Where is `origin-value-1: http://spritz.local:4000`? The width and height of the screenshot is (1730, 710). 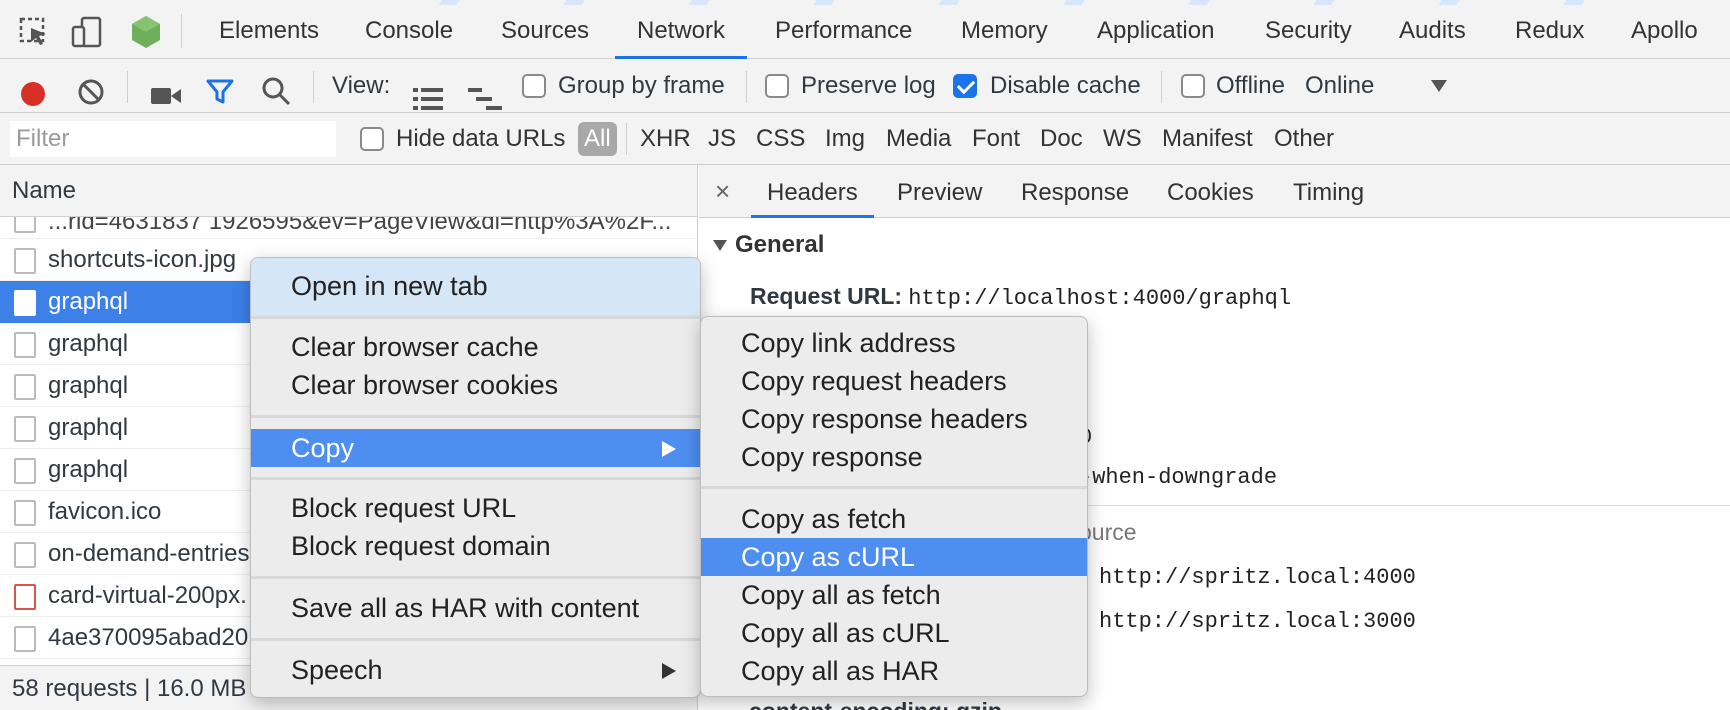
origin-value-1: http://spritz.local:4000 is located at coordinates (1257, 577).